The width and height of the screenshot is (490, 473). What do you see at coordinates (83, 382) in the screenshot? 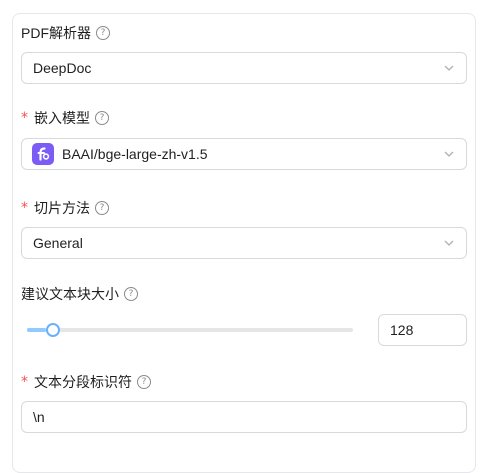
I see `delimiter-label-text: 文本分段标识符` at bounding box center [83, 382].